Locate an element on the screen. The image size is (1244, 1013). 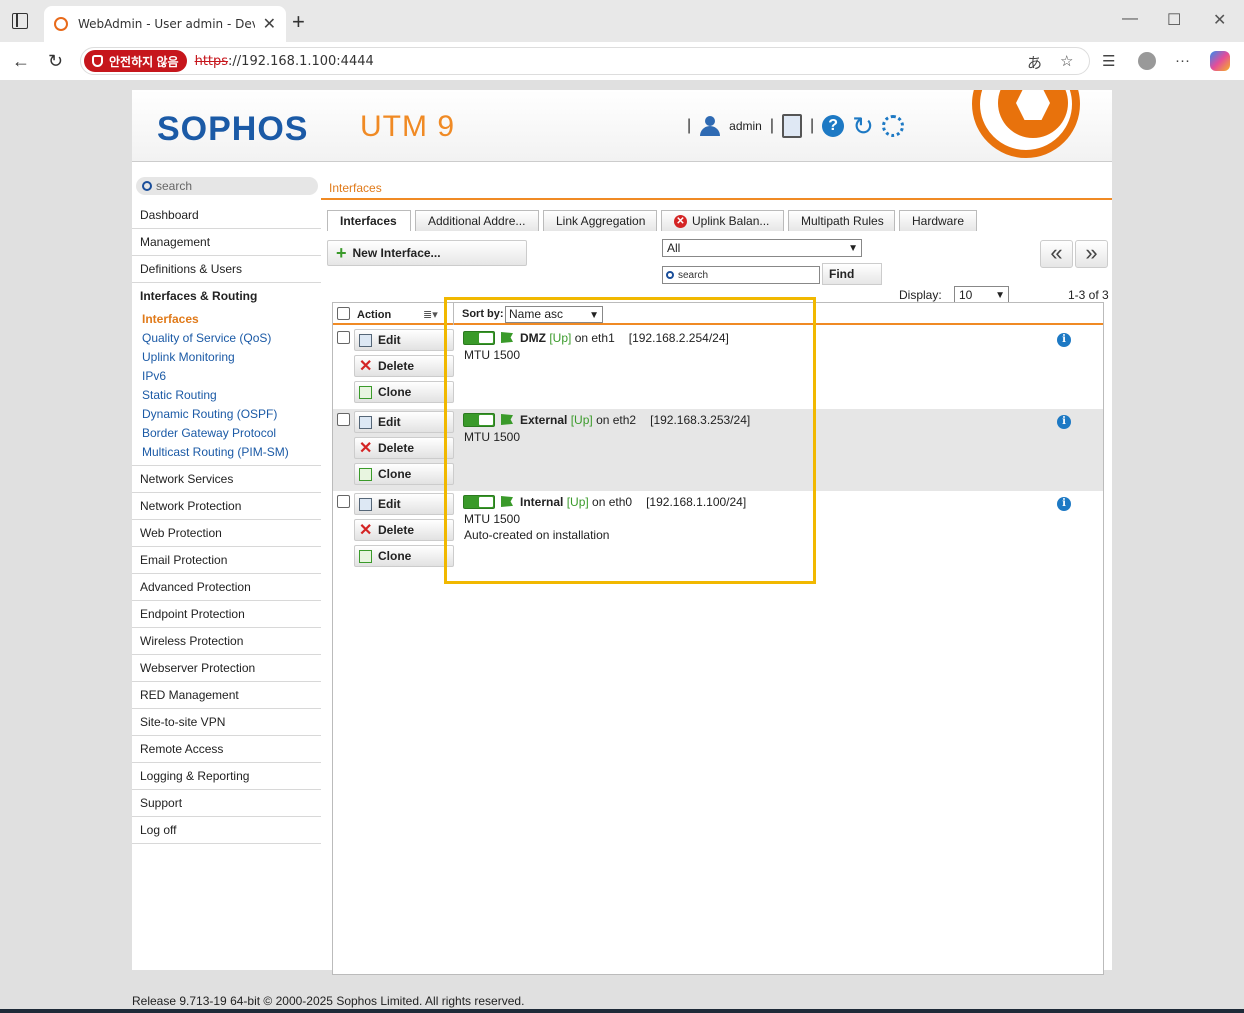
sidebar-item-remote-access: Remote Access is located at coordinates (226, 749).